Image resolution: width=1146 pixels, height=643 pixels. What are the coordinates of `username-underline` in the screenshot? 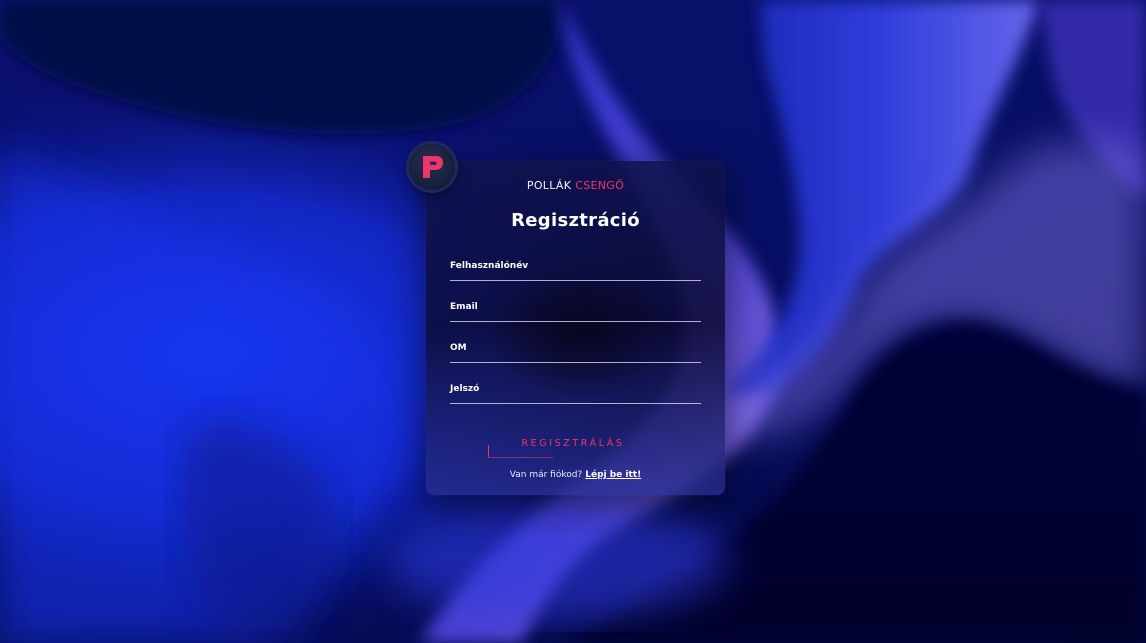 It's located at (575, 280).